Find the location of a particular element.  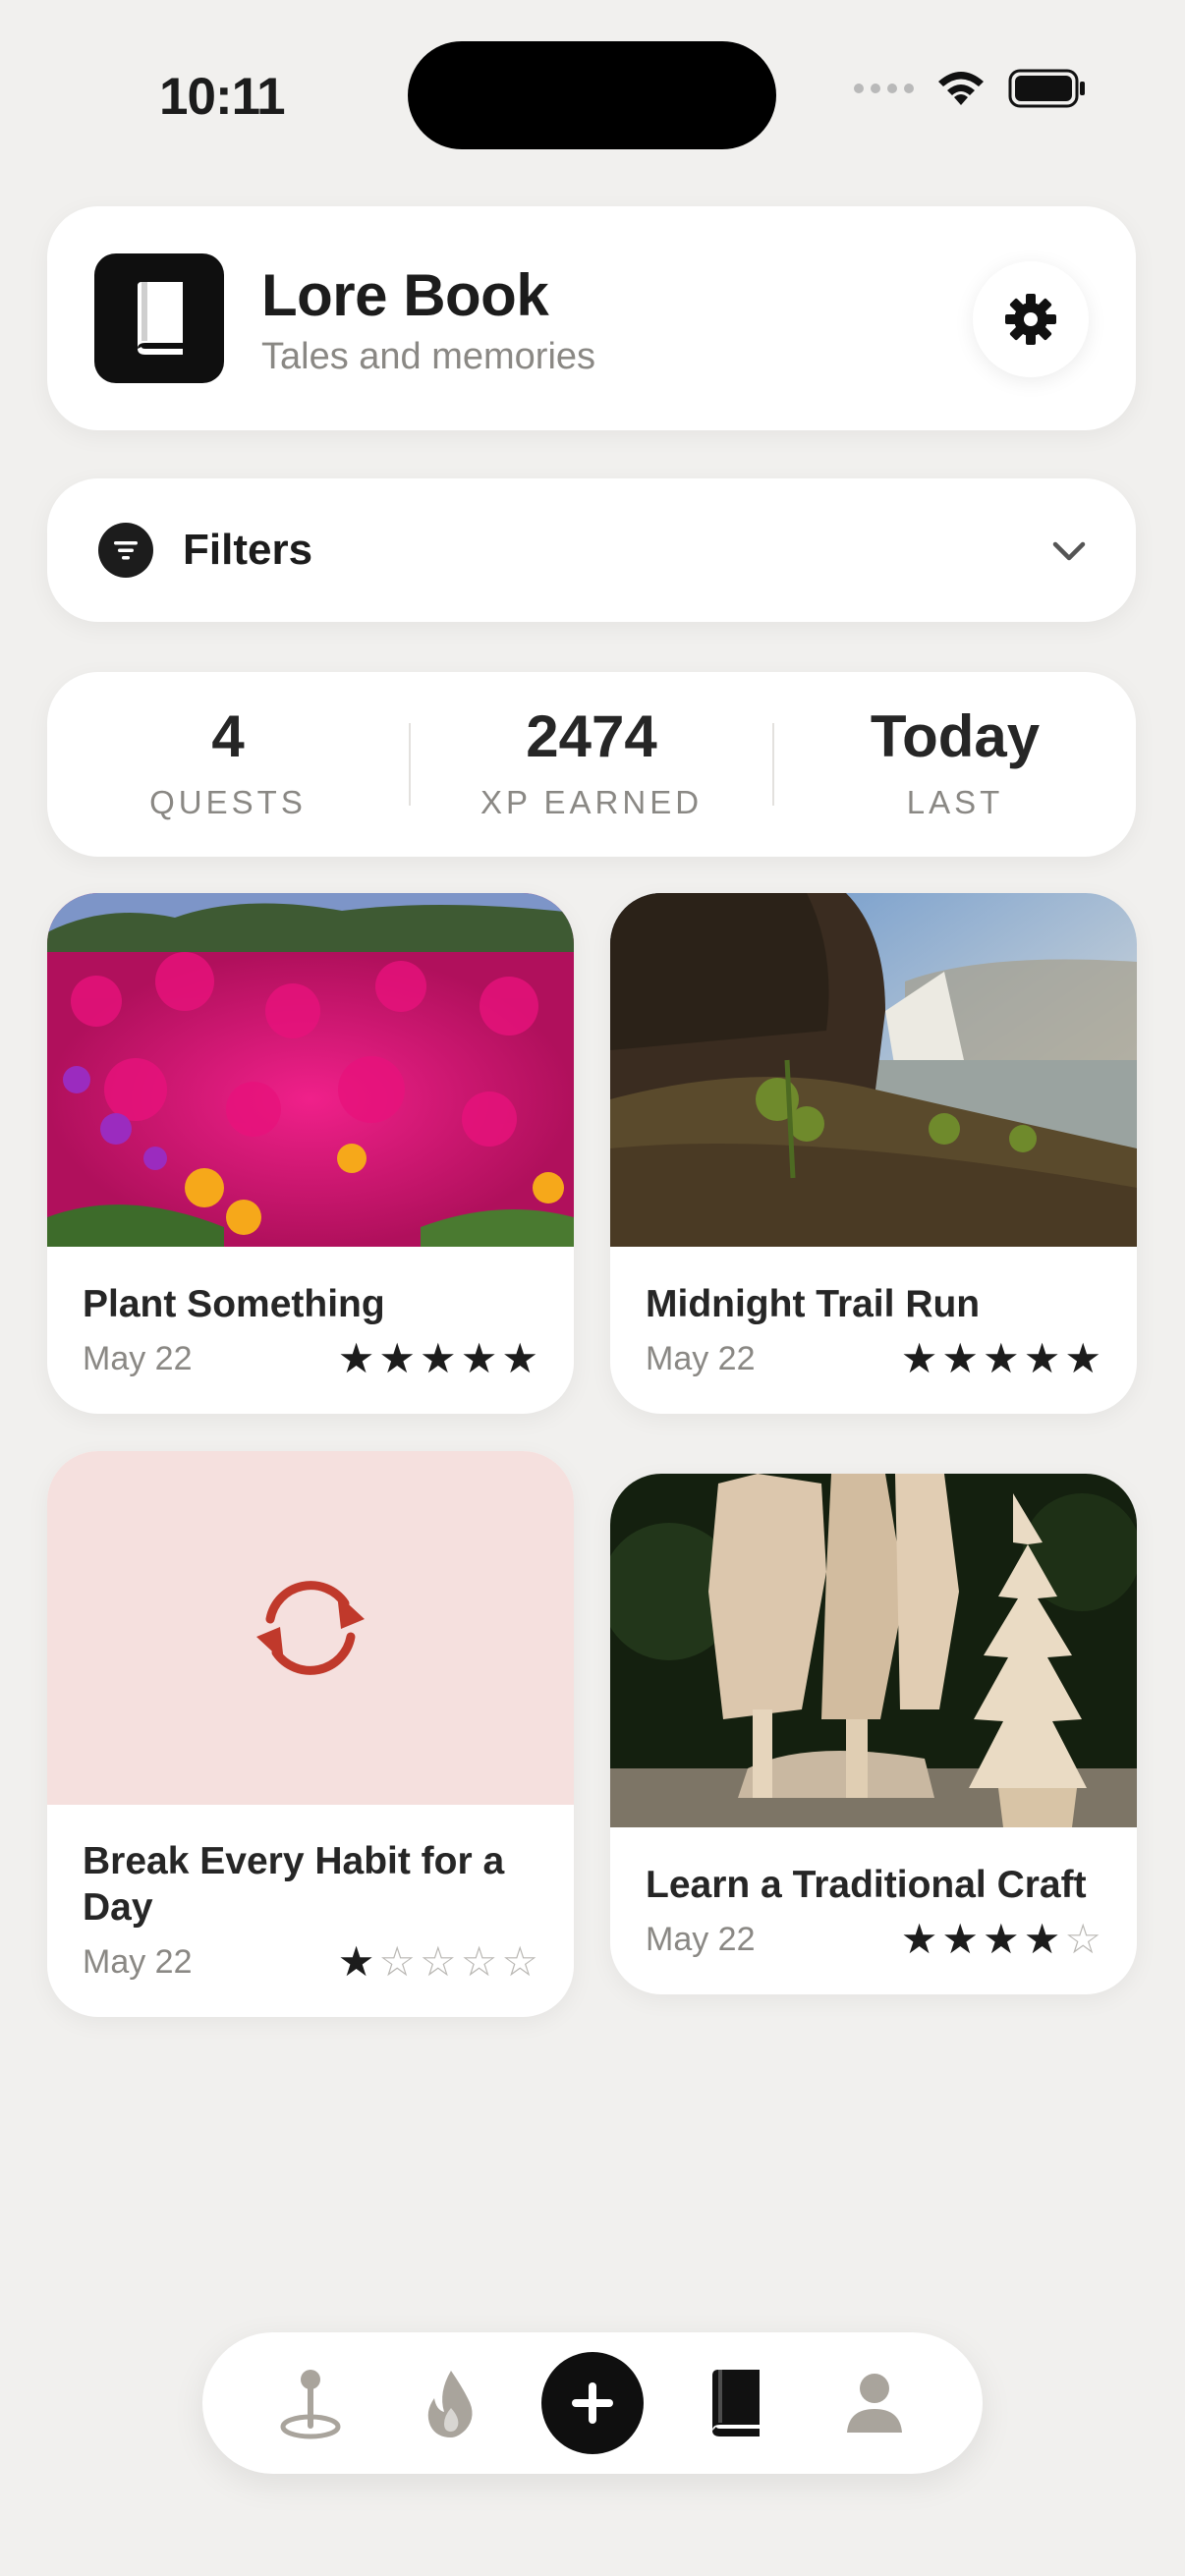

gear-icon is located at coordinates (1030, 319).